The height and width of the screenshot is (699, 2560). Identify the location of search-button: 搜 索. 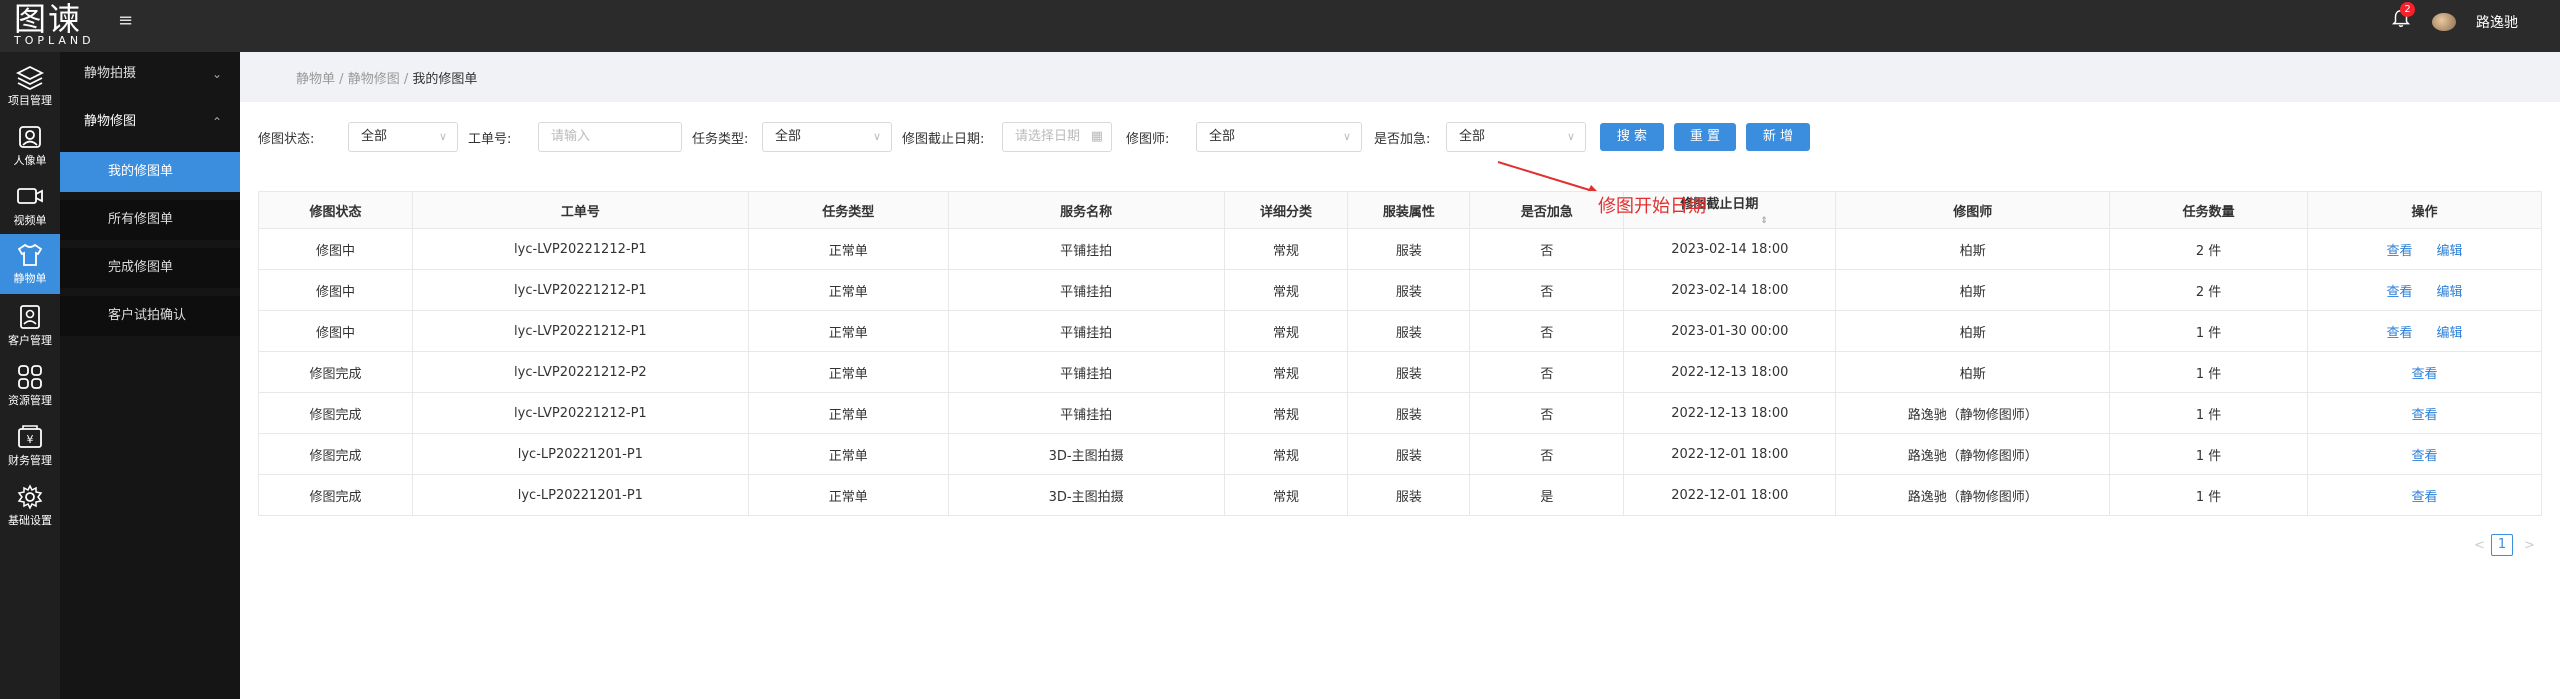
(1632, 137).